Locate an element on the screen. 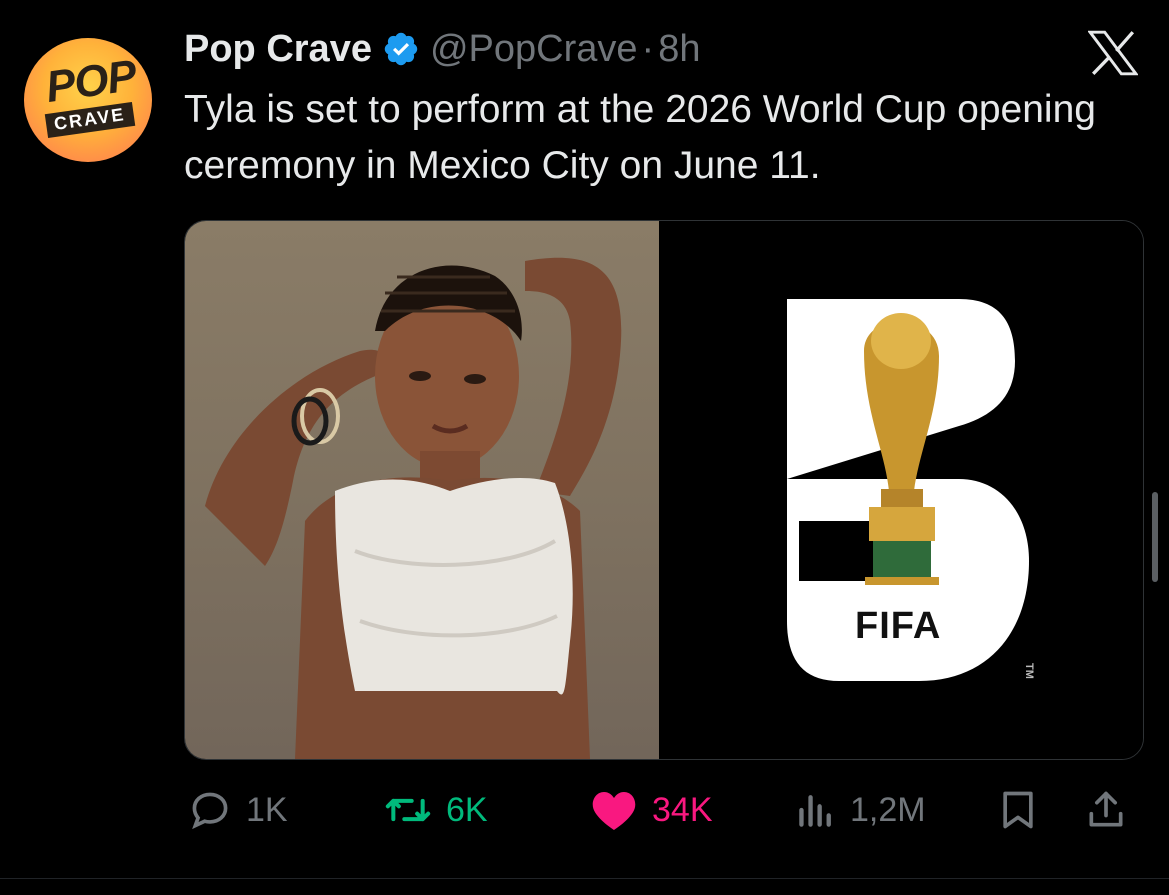 This screenshot has width=1169, height=895. heart-icon is located at coordinates (614, 811).